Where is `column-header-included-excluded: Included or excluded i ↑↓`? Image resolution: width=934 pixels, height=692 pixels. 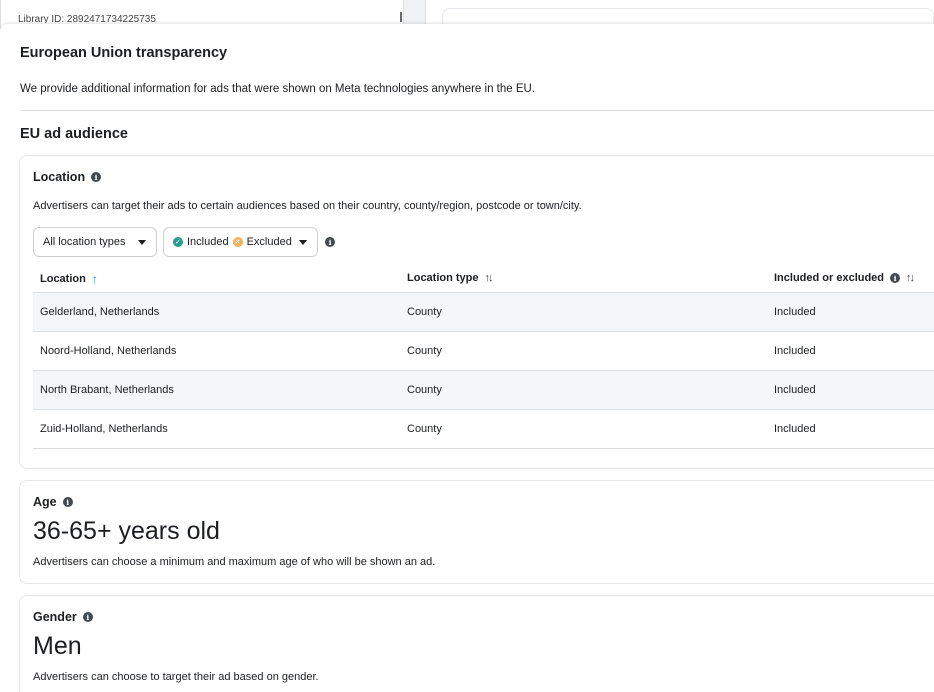
column-header-included-excluded: Included or excluded i ↑↓ is located at coordinates (844, 278).